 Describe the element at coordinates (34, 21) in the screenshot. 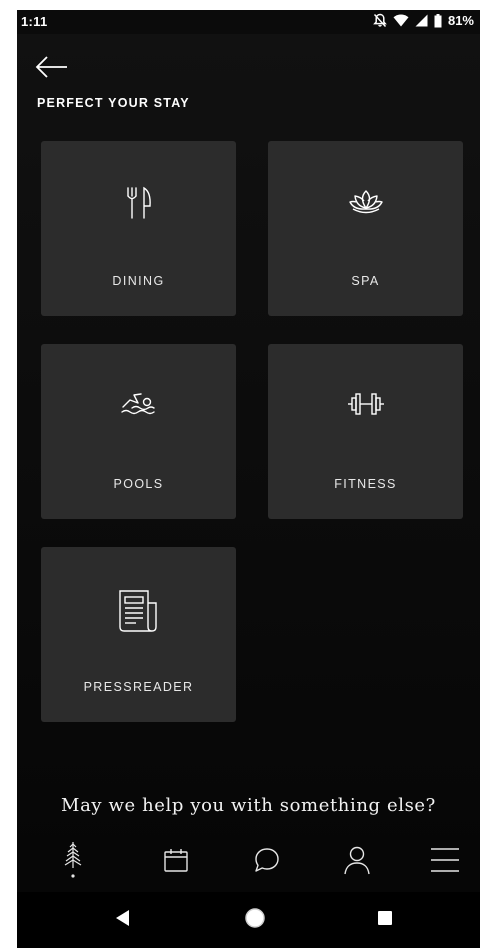

I see `status-time: 1:11` at that location.